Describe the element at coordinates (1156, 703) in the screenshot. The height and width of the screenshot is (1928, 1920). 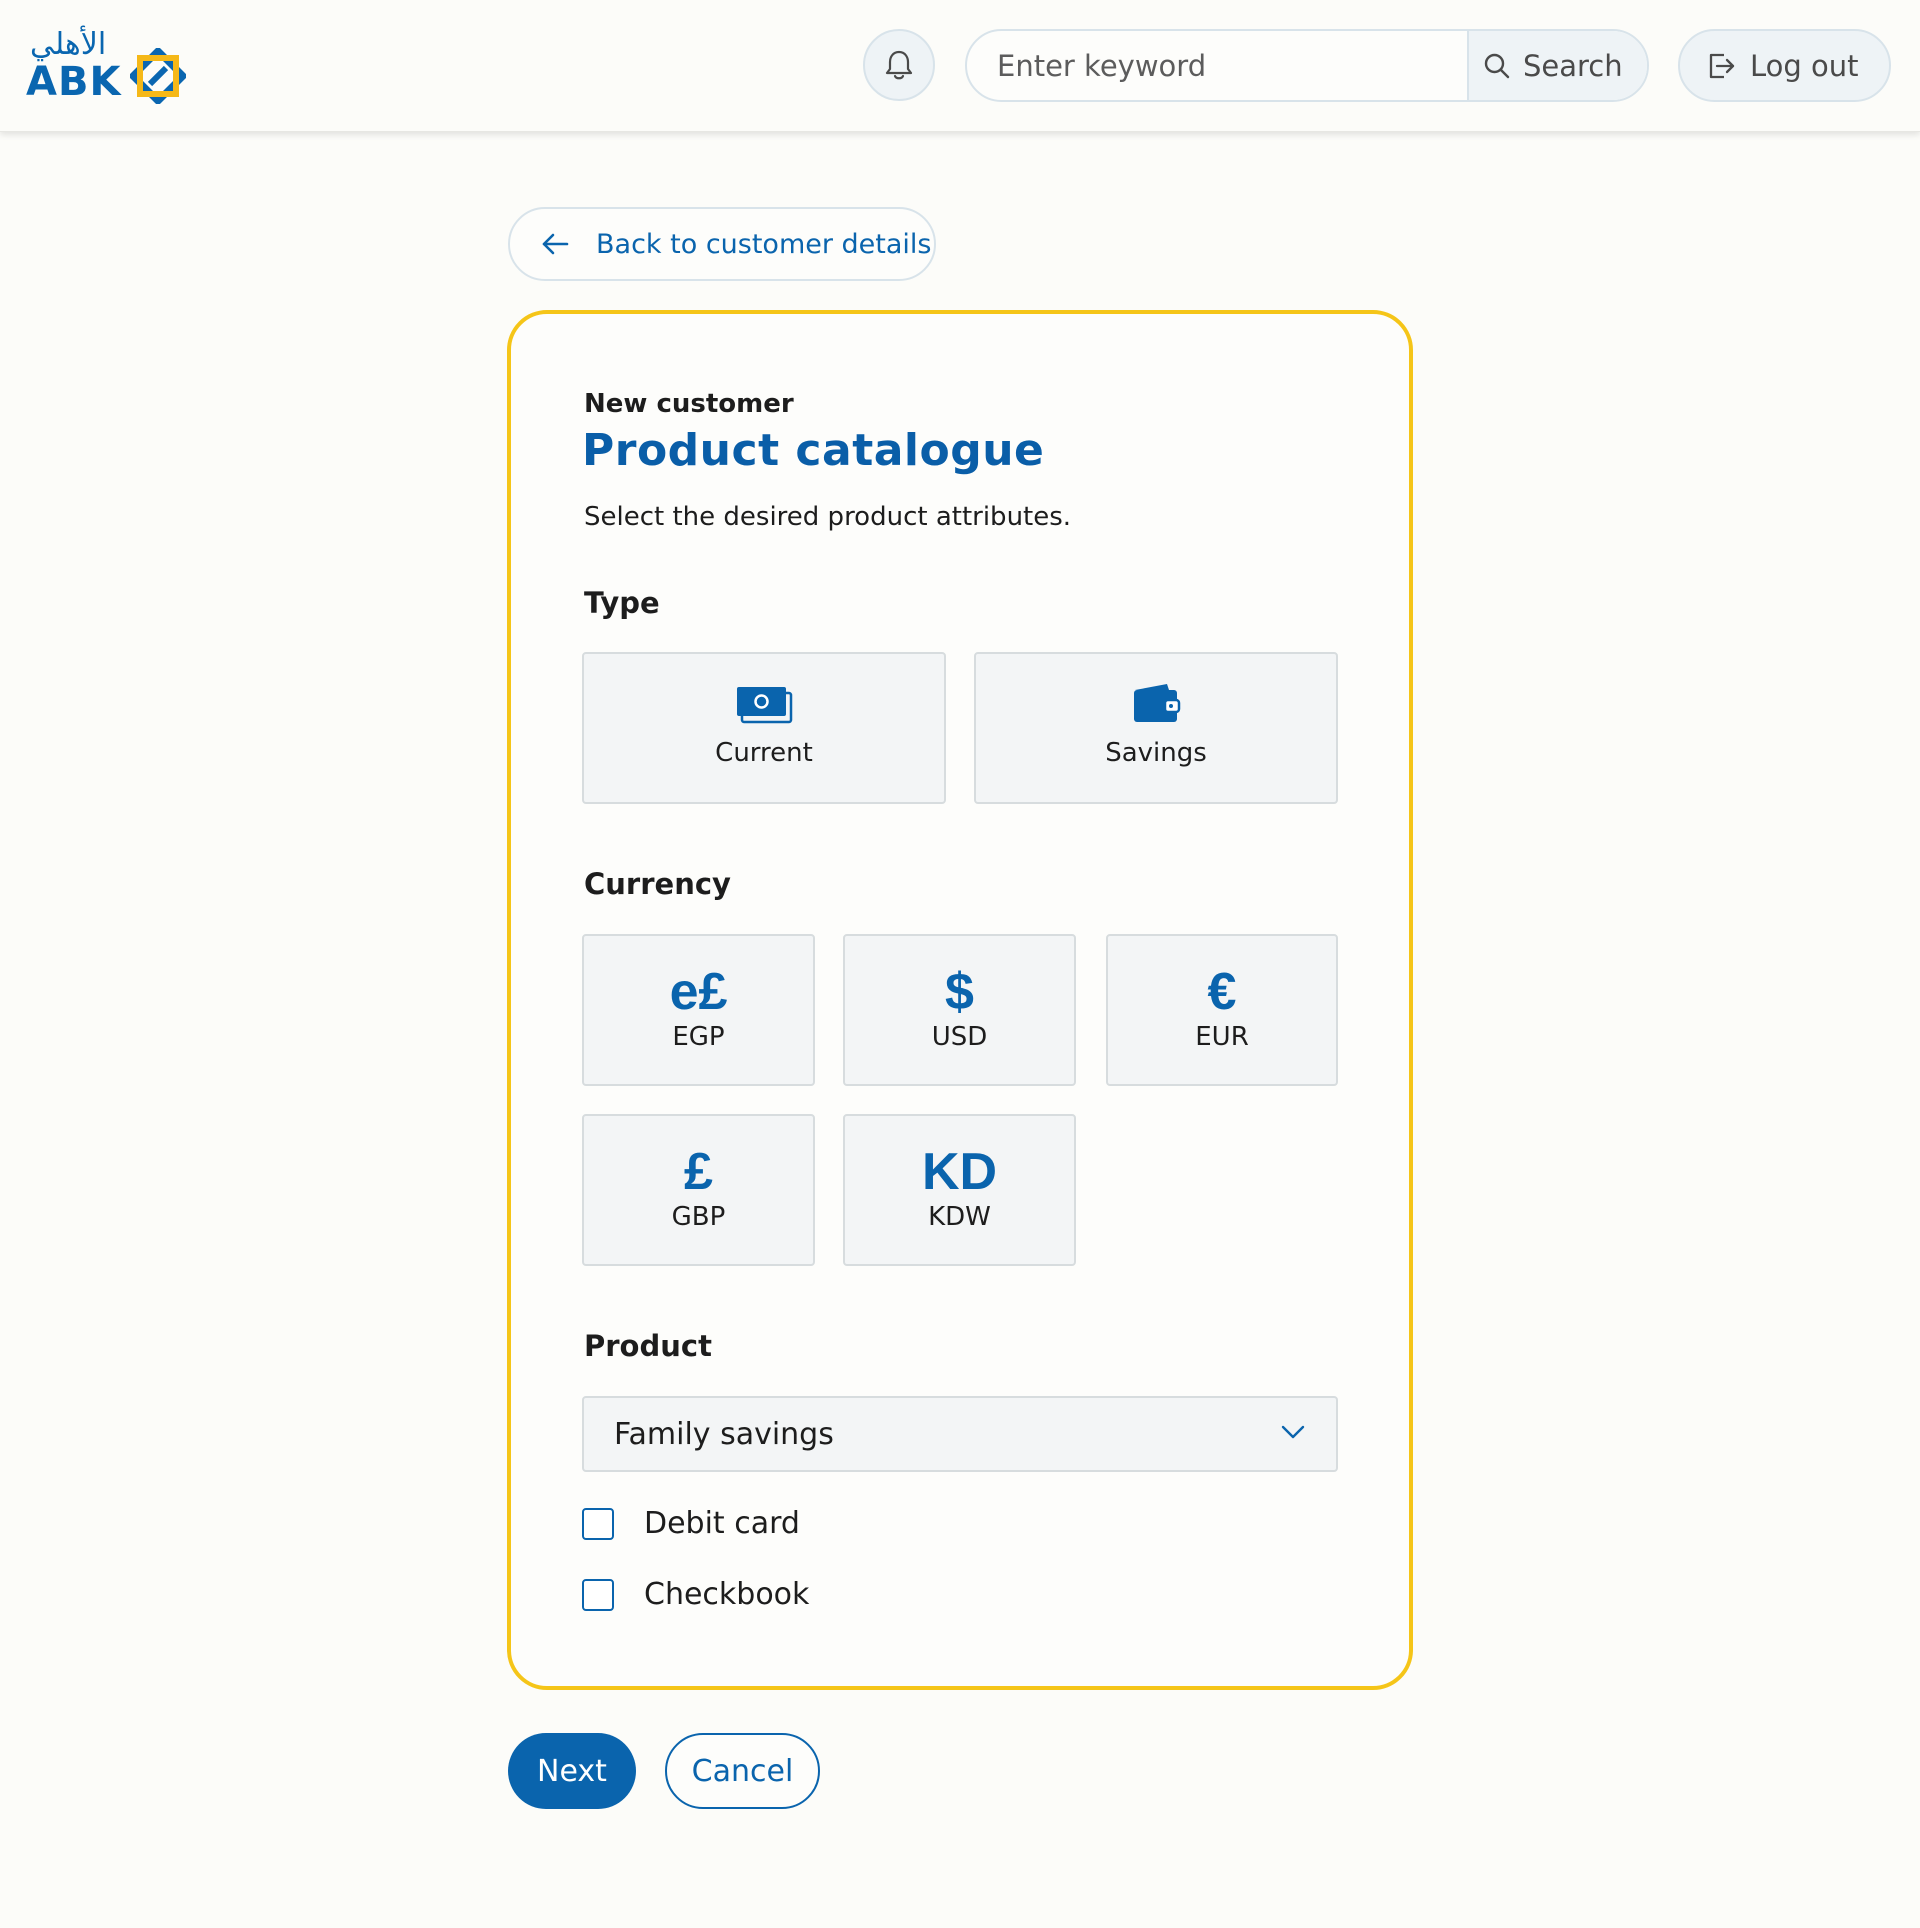
I see `wallet-icon` at that location.